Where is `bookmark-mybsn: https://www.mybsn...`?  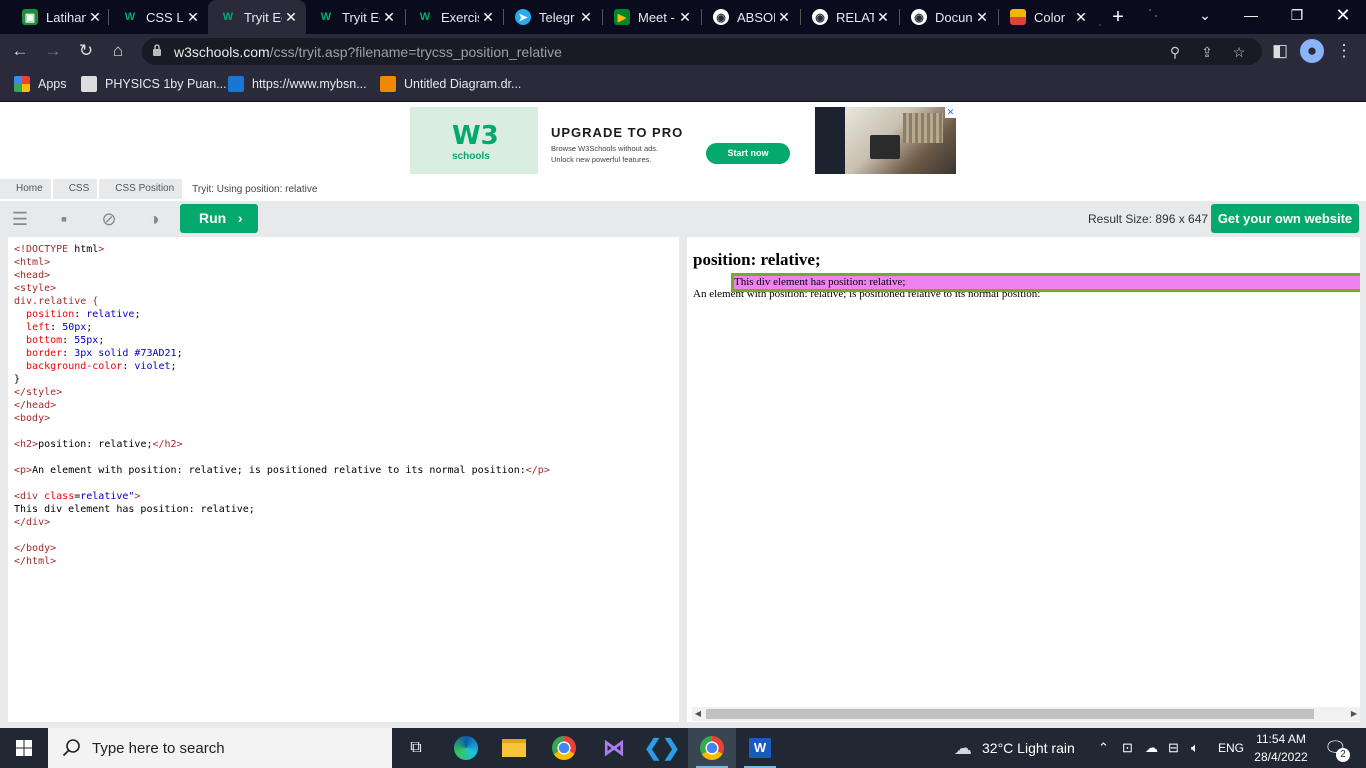 bookmark-mybsn: https://www.mybsn... is located at coordinates (297, 84).